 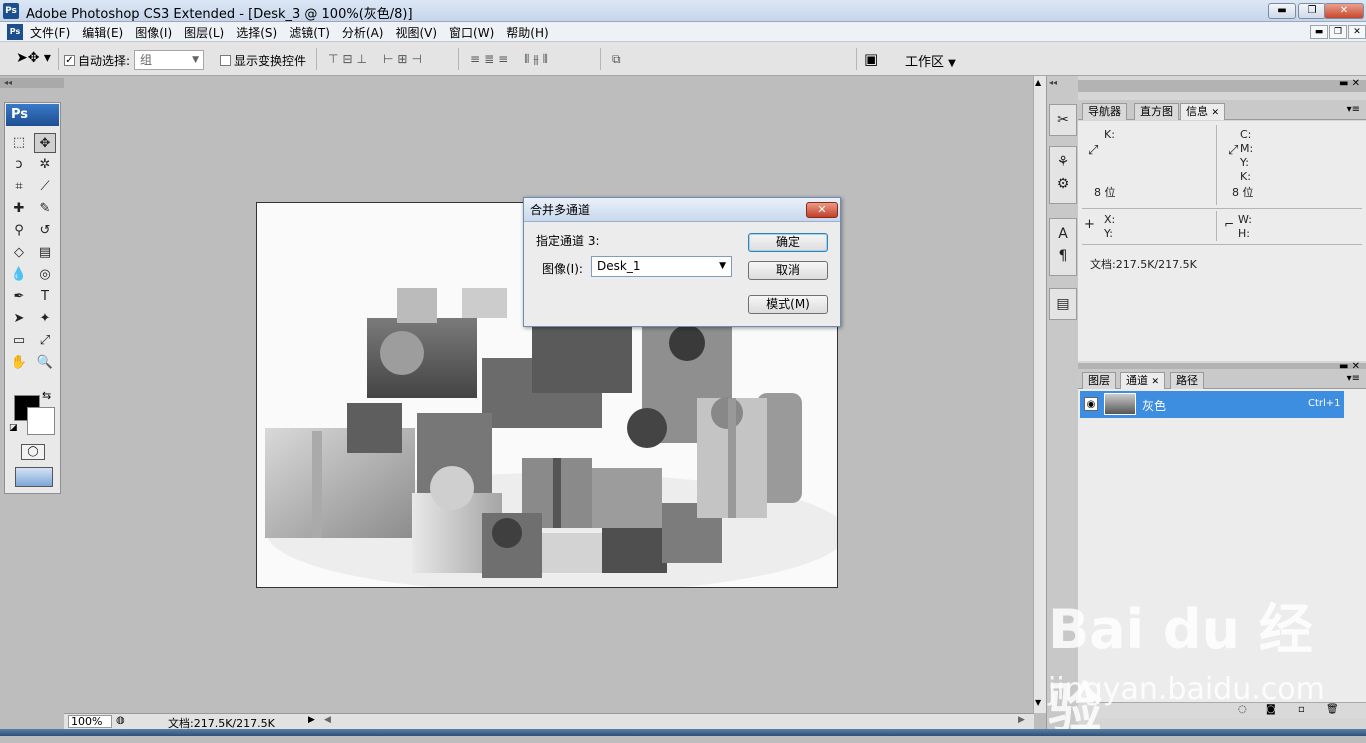 I want to click on doc-restore-button: ❐, so click(x=1338, y=32).